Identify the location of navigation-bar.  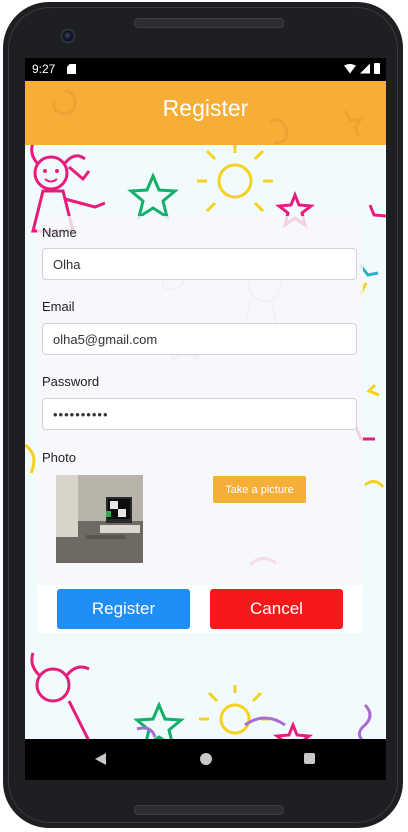
(205, 759).